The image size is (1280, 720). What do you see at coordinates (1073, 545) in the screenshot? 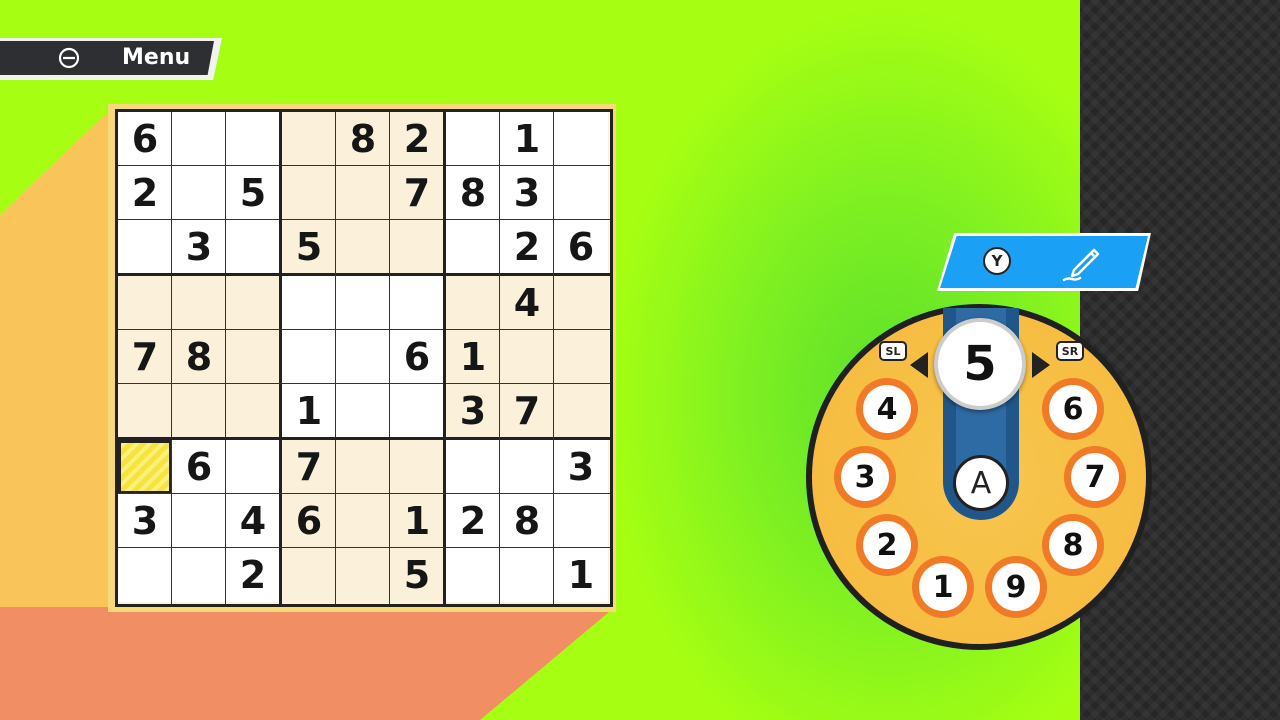
I see `number-button-8: 8` at bounding box center [1073, 545].